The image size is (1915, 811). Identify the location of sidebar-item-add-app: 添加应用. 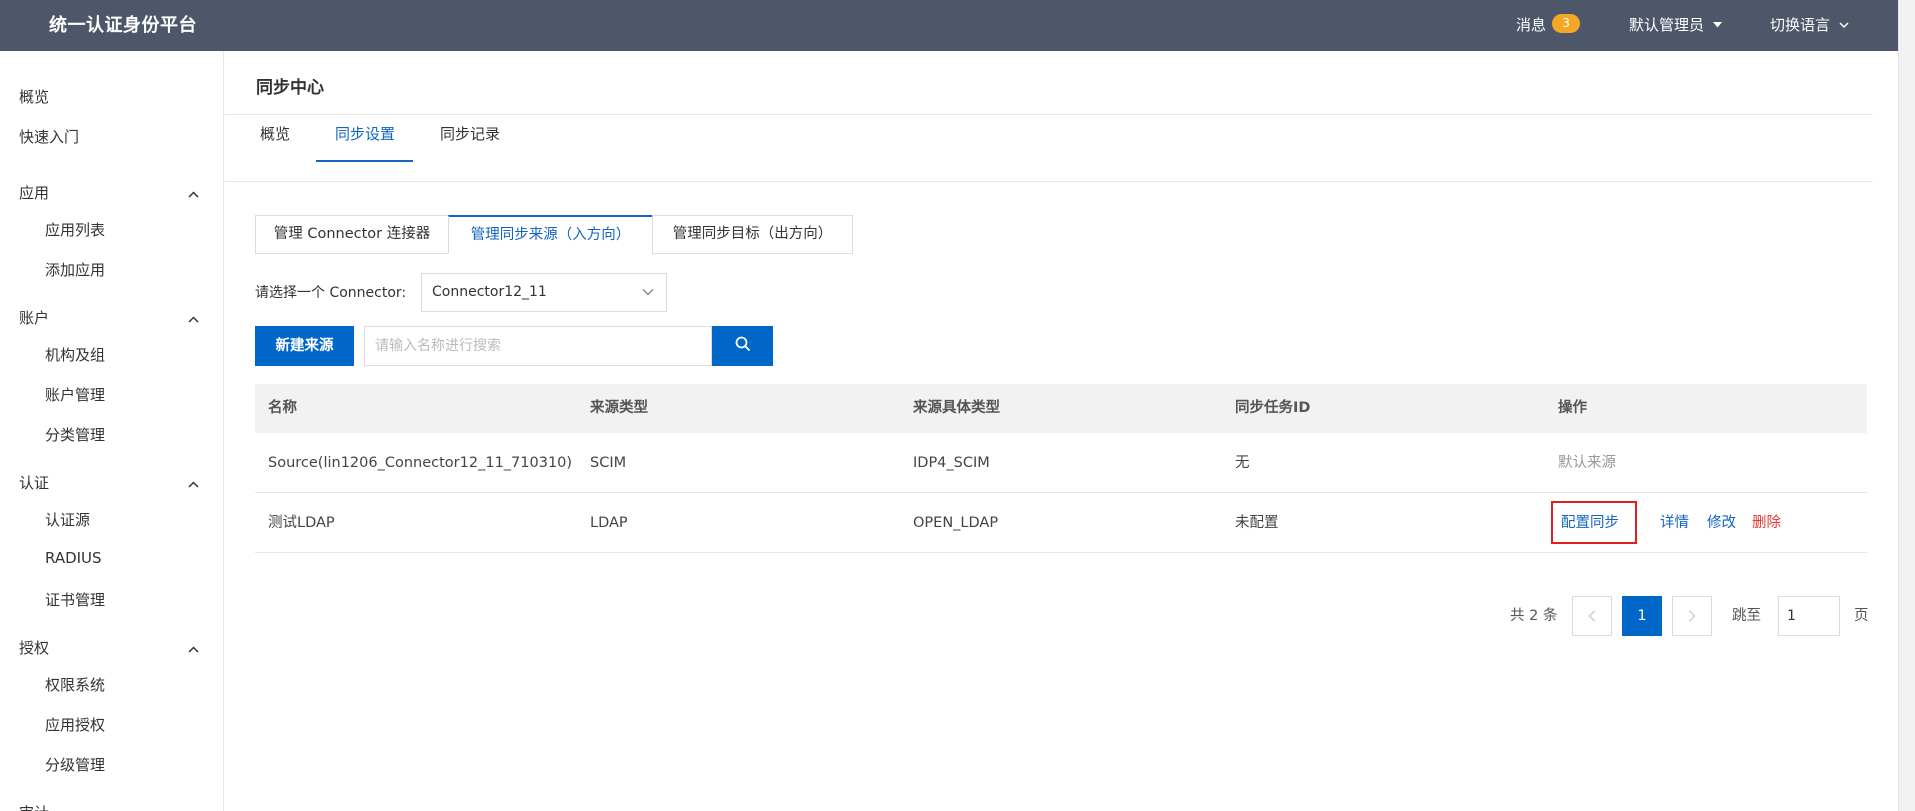
(75, 269).